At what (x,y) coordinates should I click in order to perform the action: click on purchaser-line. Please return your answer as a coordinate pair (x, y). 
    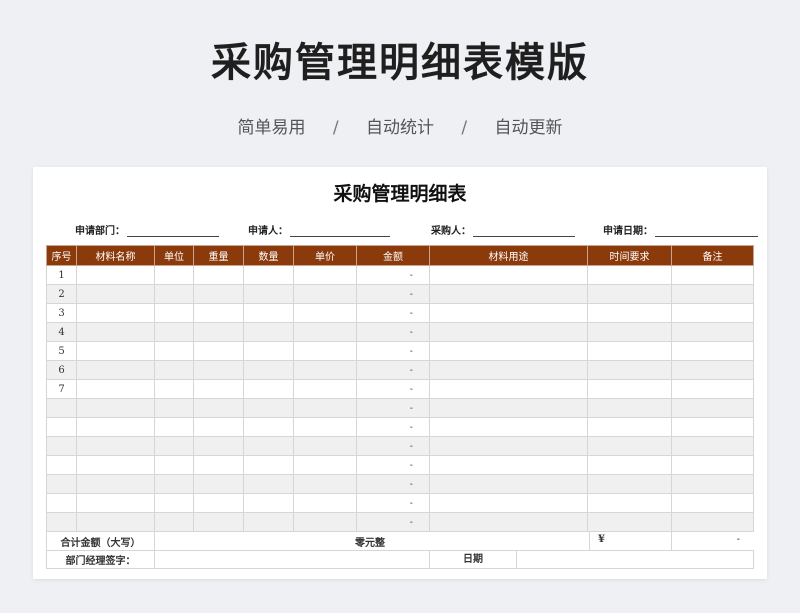
    Looking at the image, I should click on (524, 231).